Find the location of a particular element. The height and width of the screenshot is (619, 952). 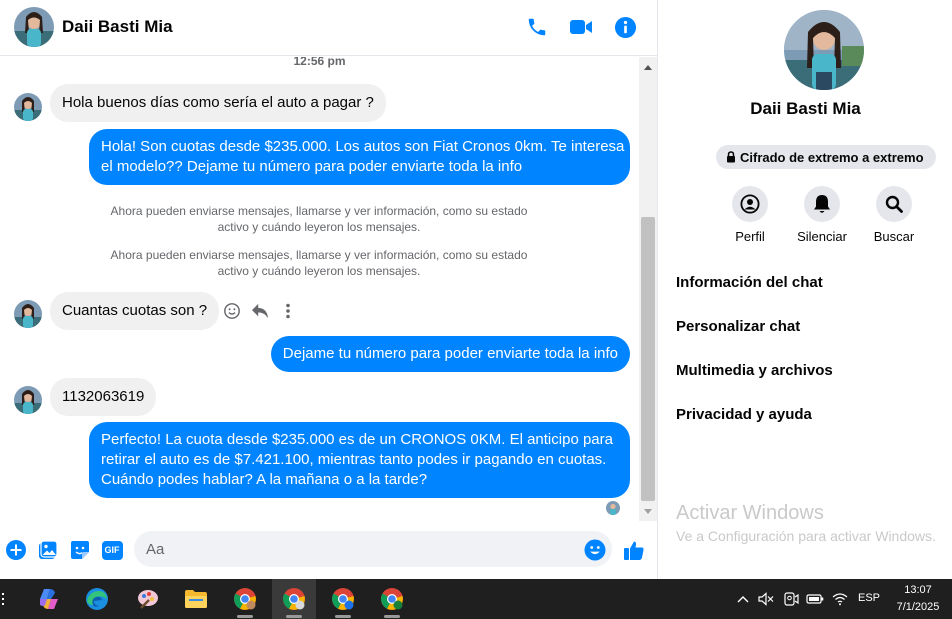

message-timestamp: 12:56 pm is located at coordinates (319, 62).